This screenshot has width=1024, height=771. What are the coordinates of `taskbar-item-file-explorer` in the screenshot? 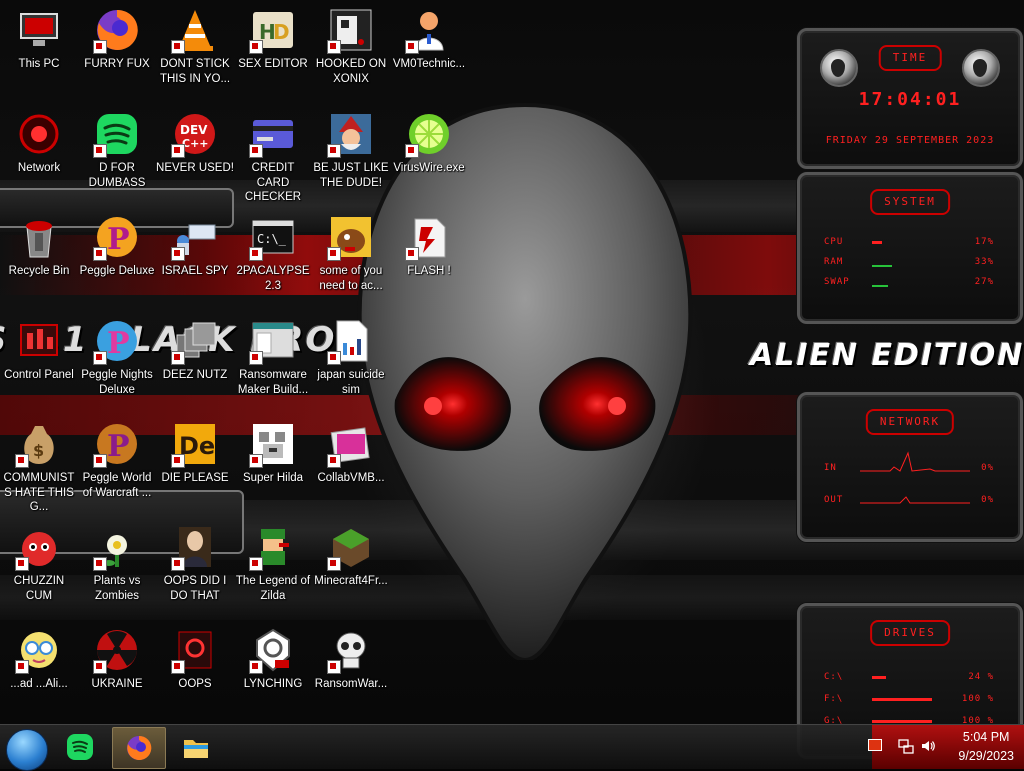 It's located at (196, 747).